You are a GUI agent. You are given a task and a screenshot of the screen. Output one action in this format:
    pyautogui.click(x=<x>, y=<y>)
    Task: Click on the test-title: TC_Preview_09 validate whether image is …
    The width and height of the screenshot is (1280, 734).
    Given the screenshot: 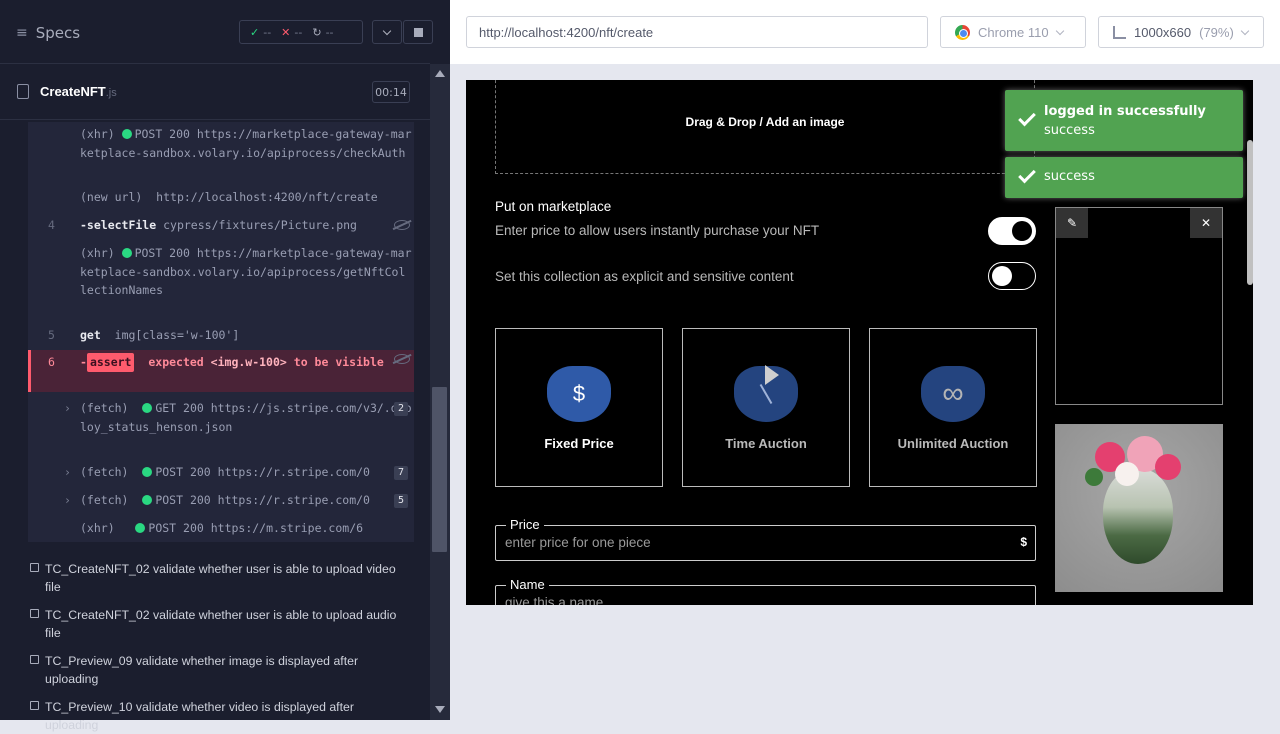 What is the action you would take?
    pyautogui.click(x=202, y=670)
    